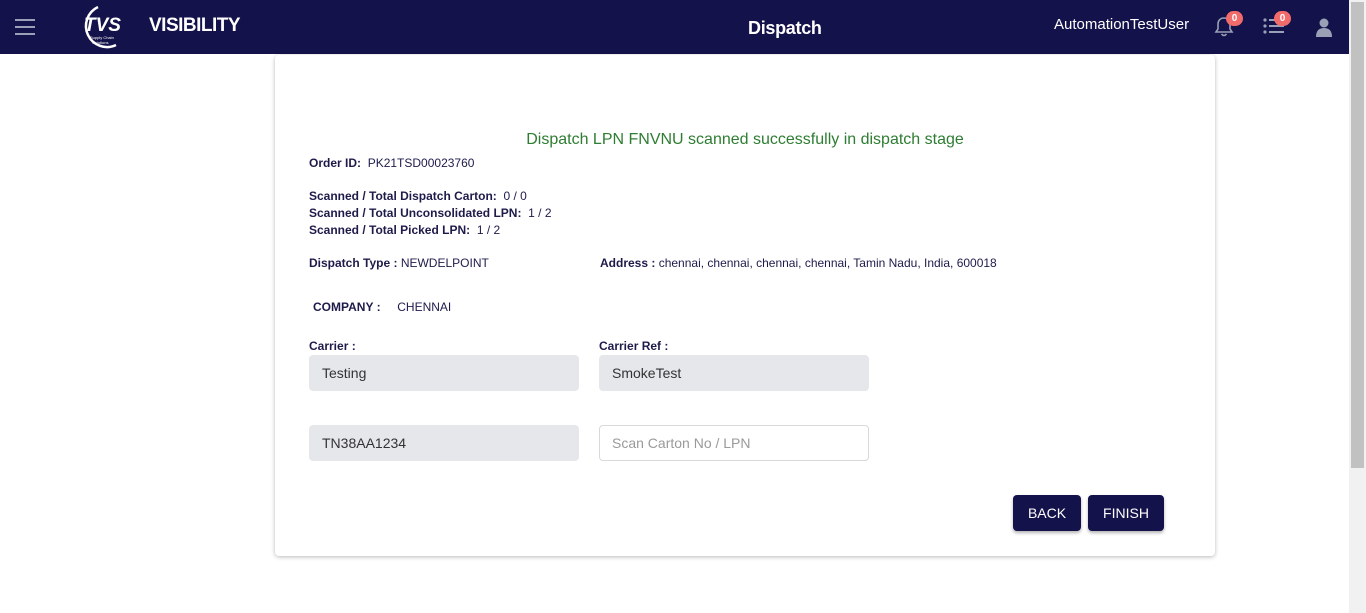 Image resolution: width=1366 pixels, height=613 pixels. What do you see at coordinates (1121, 24) in the screenshot?
I see `username: AutomationTestUser` at bounding box center [1121, 24].